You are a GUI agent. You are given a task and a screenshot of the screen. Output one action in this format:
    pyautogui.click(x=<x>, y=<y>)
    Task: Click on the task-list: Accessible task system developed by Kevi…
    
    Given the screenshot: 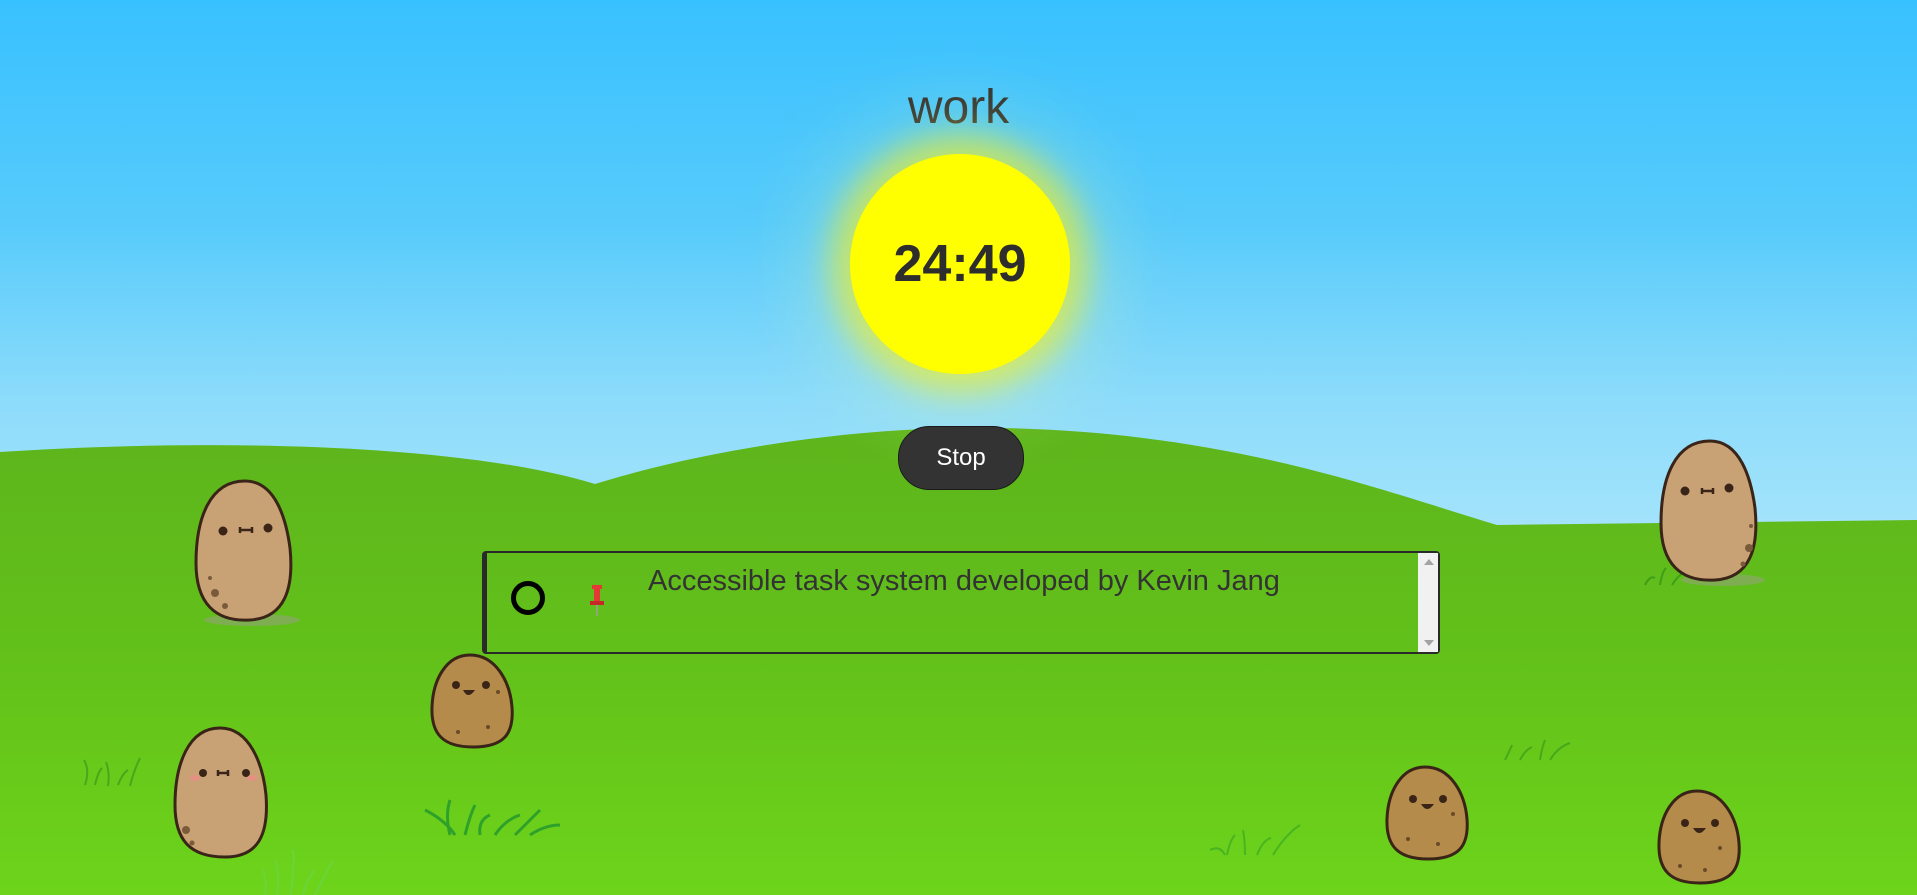 What is the action you would take?
    pyautogui.click(x=961, y=602)
    